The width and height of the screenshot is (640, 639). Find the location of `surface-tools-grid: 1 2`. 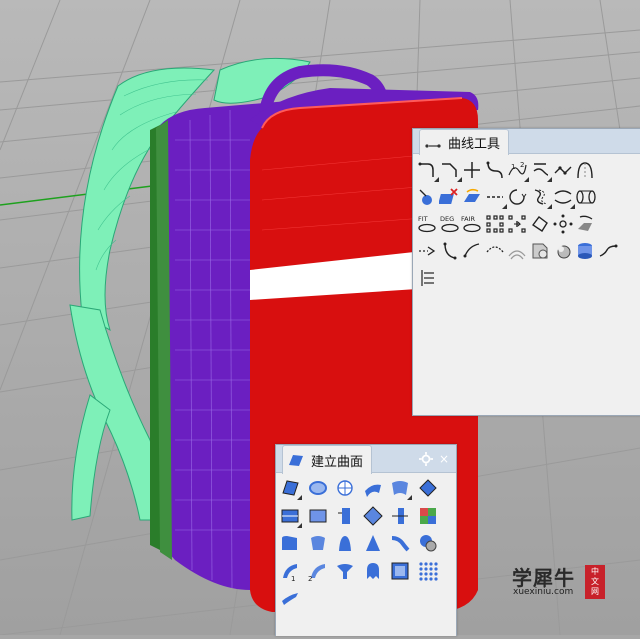

surface-tools-grid: 1 2 is located at coordinates (361, 546).